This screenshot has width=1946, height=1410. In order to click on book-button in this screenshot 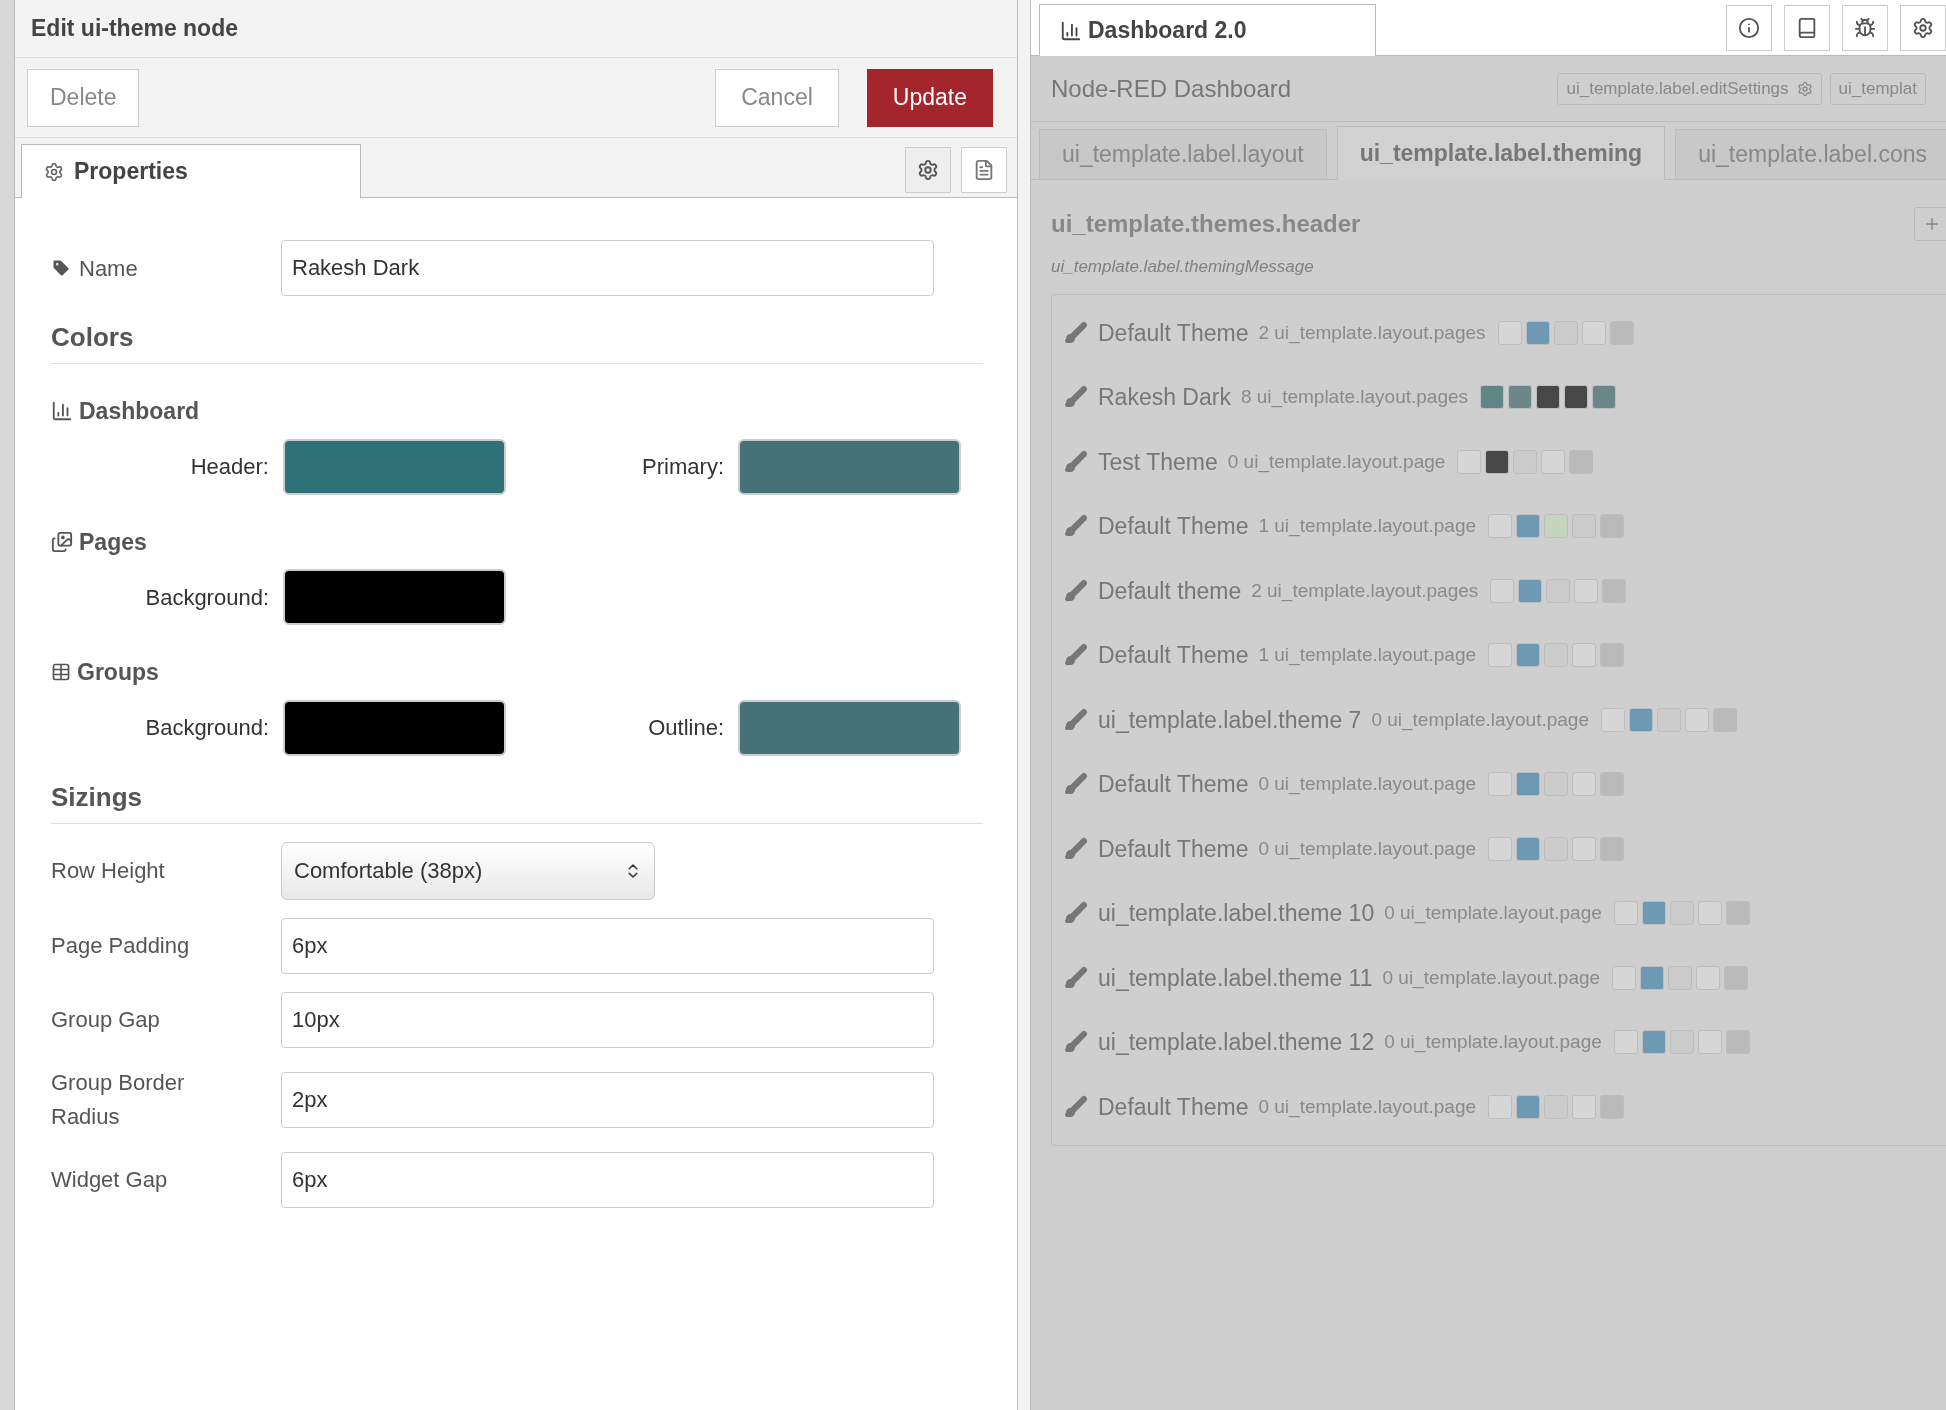, I will do `click(1807, 28)`.